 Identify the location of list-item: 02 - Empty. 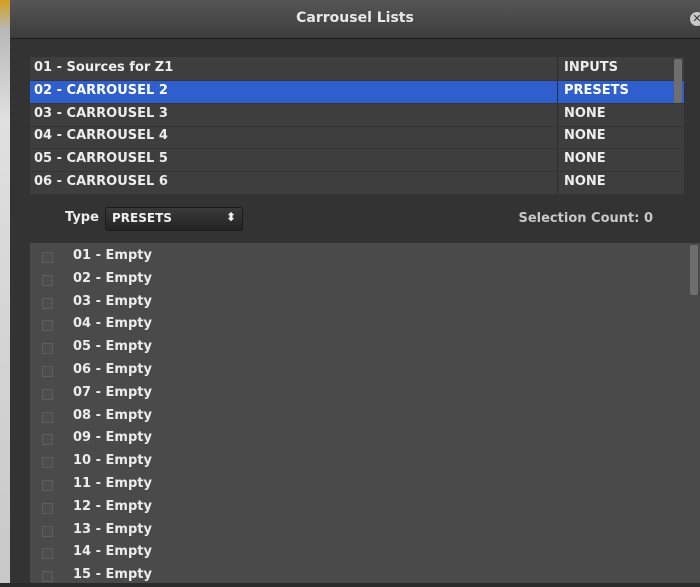
(360, 279).